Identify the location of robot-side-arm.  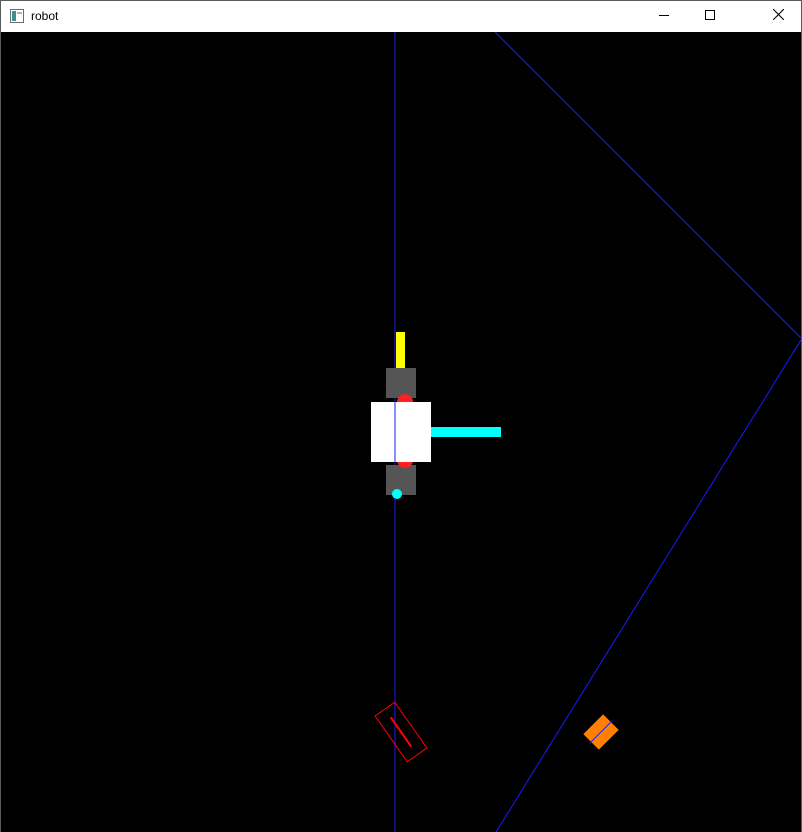
(466, 432).